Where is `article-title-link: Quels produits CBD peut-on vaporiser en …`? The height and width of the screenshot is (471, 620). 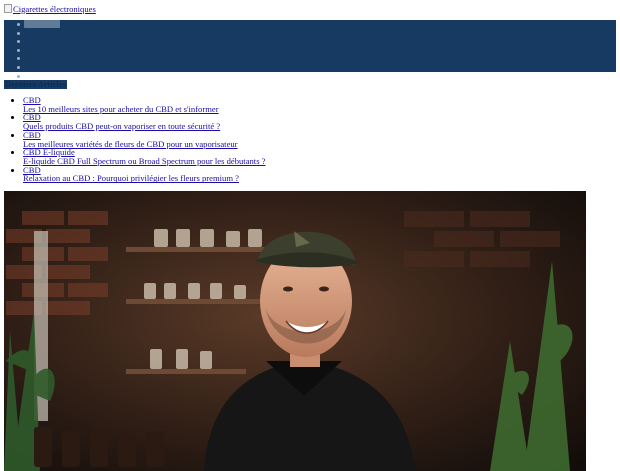 article-title-link: Quels produits CBD peut-on vaporiser en … is located at coordinates (144, 126).